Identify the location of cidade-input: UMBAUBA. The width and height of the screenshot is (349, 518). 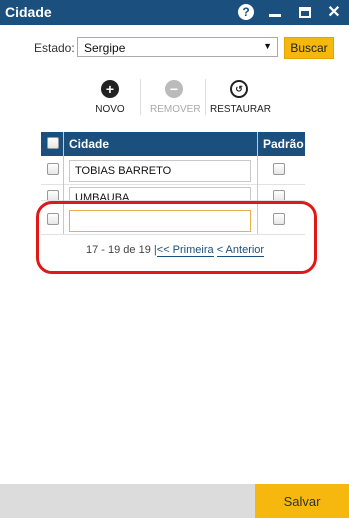
(160, 193).